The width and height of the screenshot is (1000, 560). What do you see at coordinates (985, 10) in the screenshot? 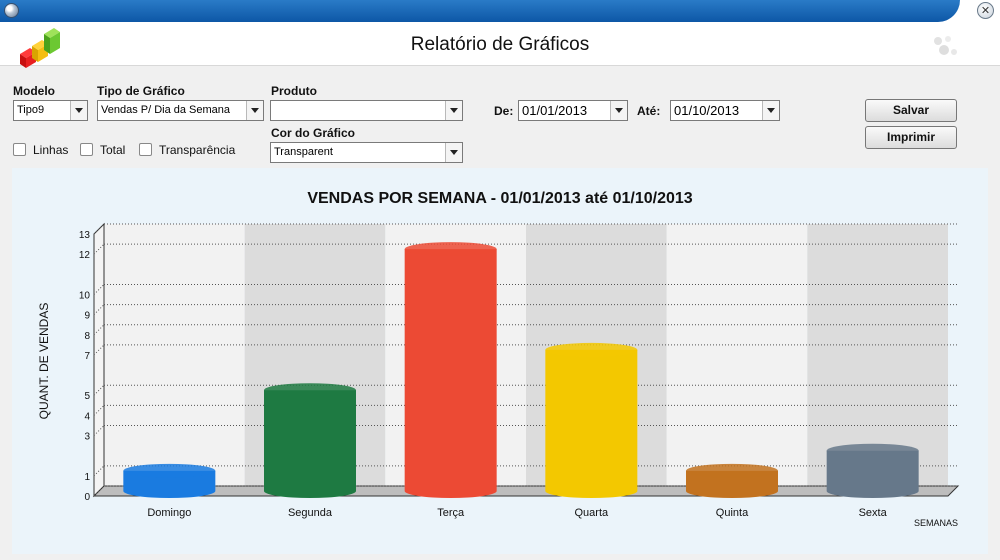
I see `close-icon: ✕` at bounding box center [985, 10].